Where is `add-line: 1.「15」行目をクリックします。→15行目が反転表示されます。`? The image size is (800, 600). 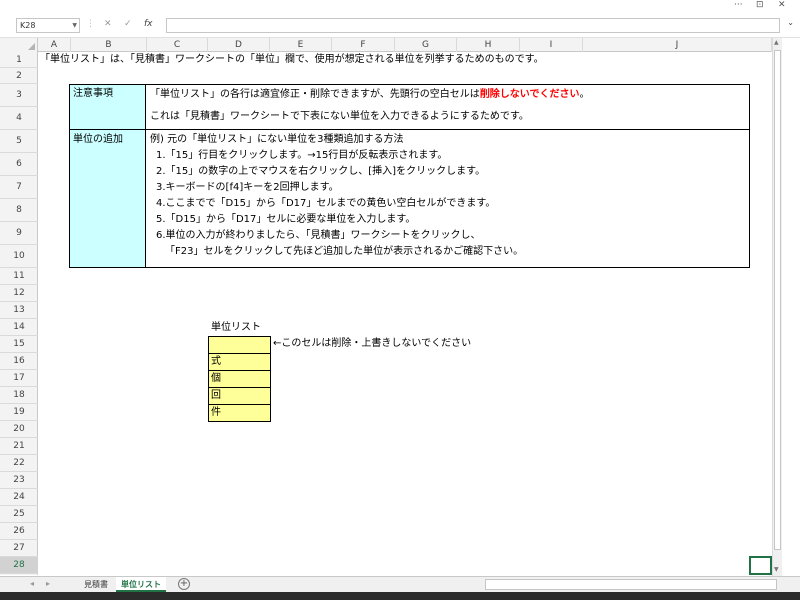
add-line: 1.「15」行目をクリックします。→15行目が反転表示されます。 is located at coordinates (302, 155).